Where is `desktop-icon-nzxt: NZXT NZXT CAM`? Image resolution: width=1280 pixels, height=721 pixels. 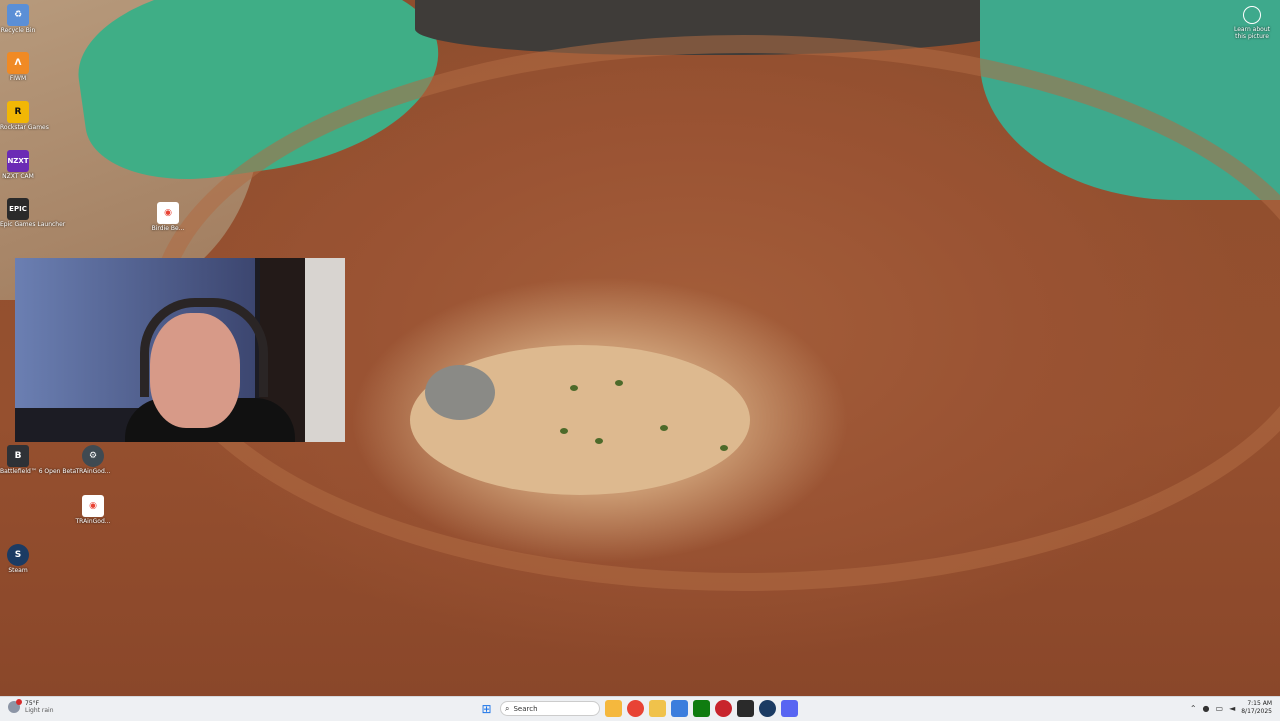
desktop-icon-nzxt: NZXT NZXT CAM is located at coordinates (18, 165).